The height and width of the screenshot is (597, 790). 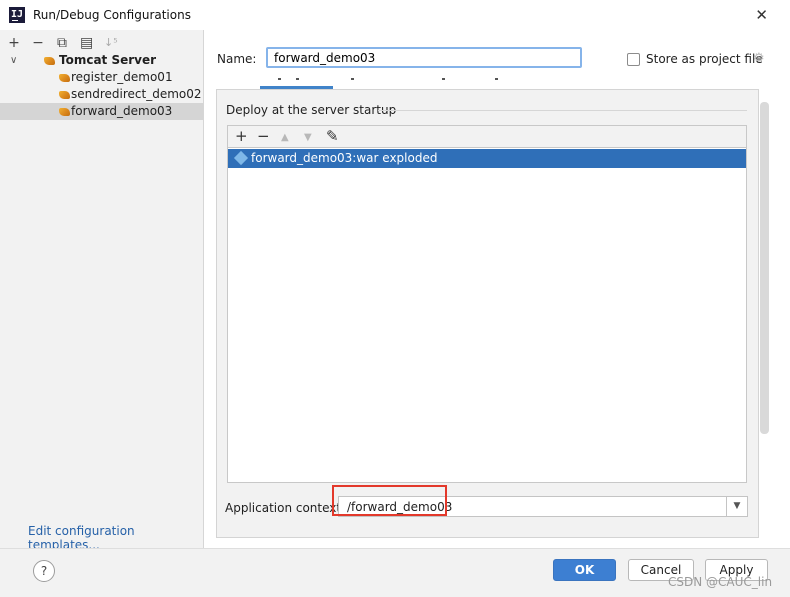 What do you see at coordinates (395, 15) in the screenshot?
I see `title-bar: IJ Run/Debug Configurations ✕` at bounding box center [395, 15].